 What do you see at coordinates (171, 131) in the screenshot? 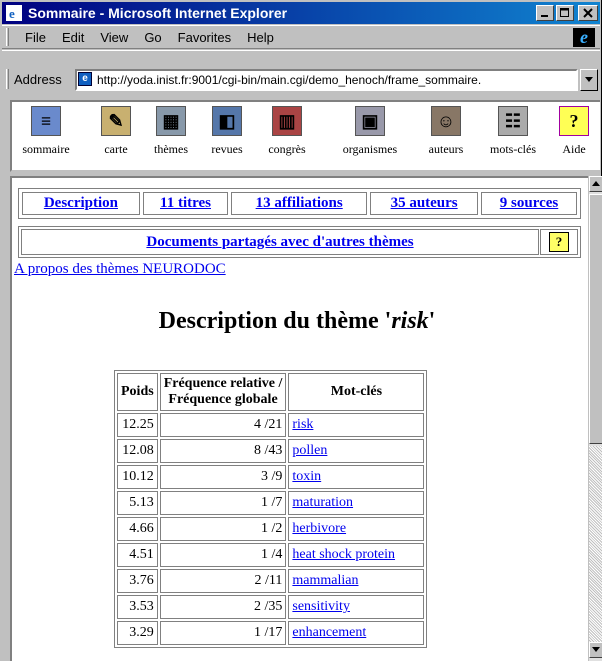
I see `tool-themes: ▦ thèmes` at bounding box center [171, 131].